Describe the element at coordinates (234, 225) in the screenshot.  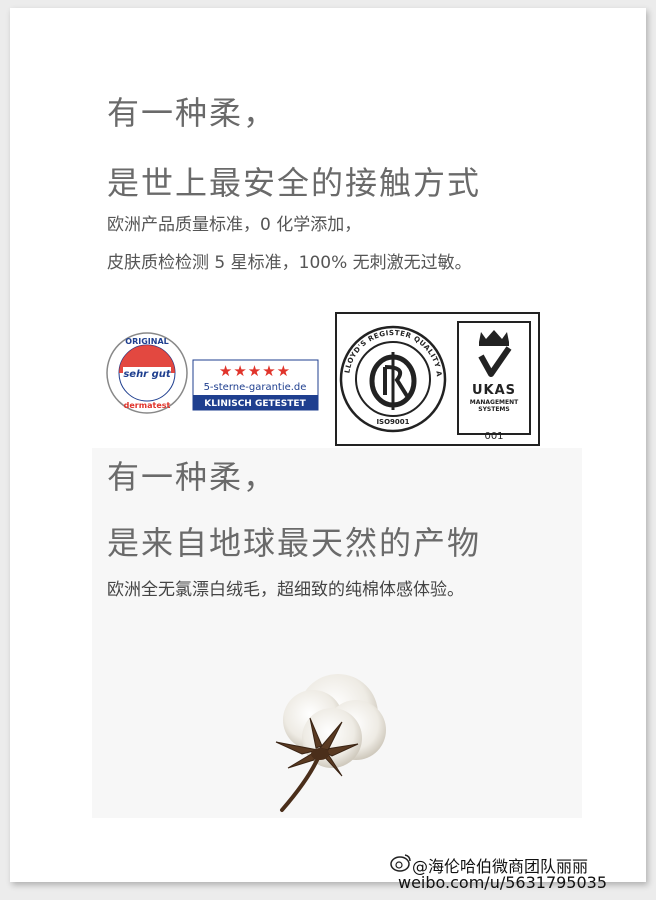
I see `section1-line-1: 欧洲产品质量标准，0 化学添加，` at that location.